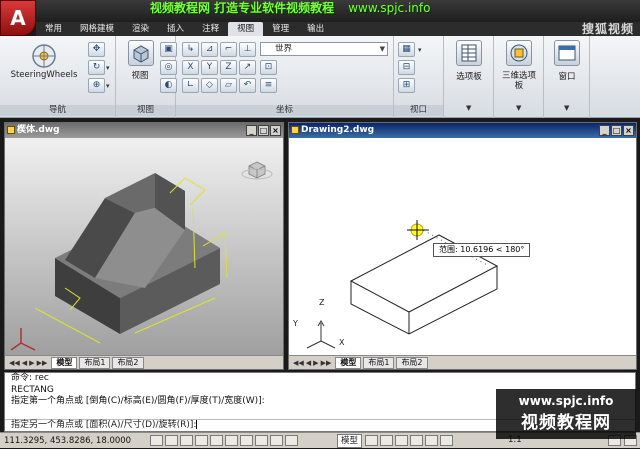 The image size is (640, 449). Describe the element at coordinates (228, 49) in the screenshot. I see `ucs-button-3: ⌐` at that location.